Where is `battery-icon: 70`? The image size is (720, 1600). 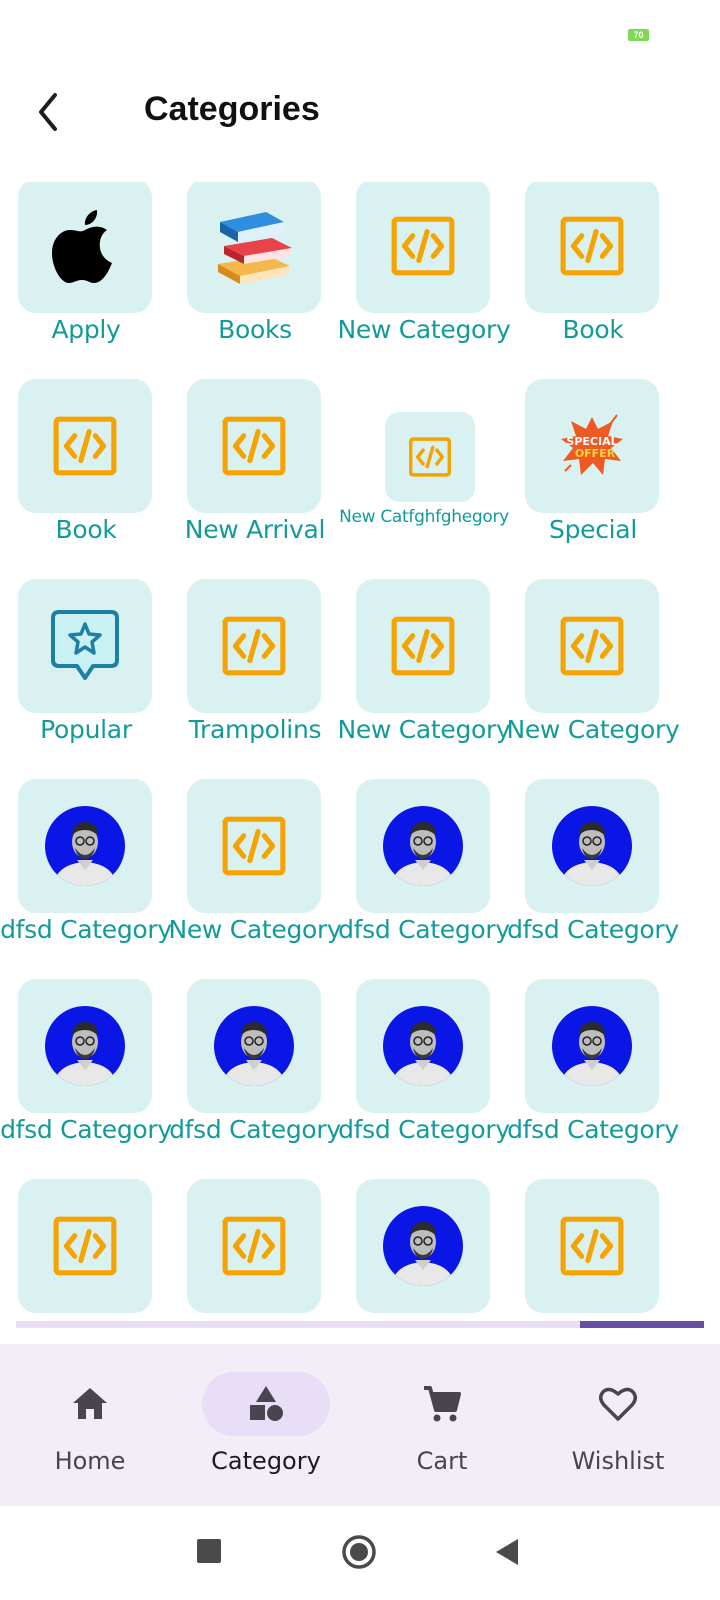 battery-icon: 70 is located at coordinates (638, 35).